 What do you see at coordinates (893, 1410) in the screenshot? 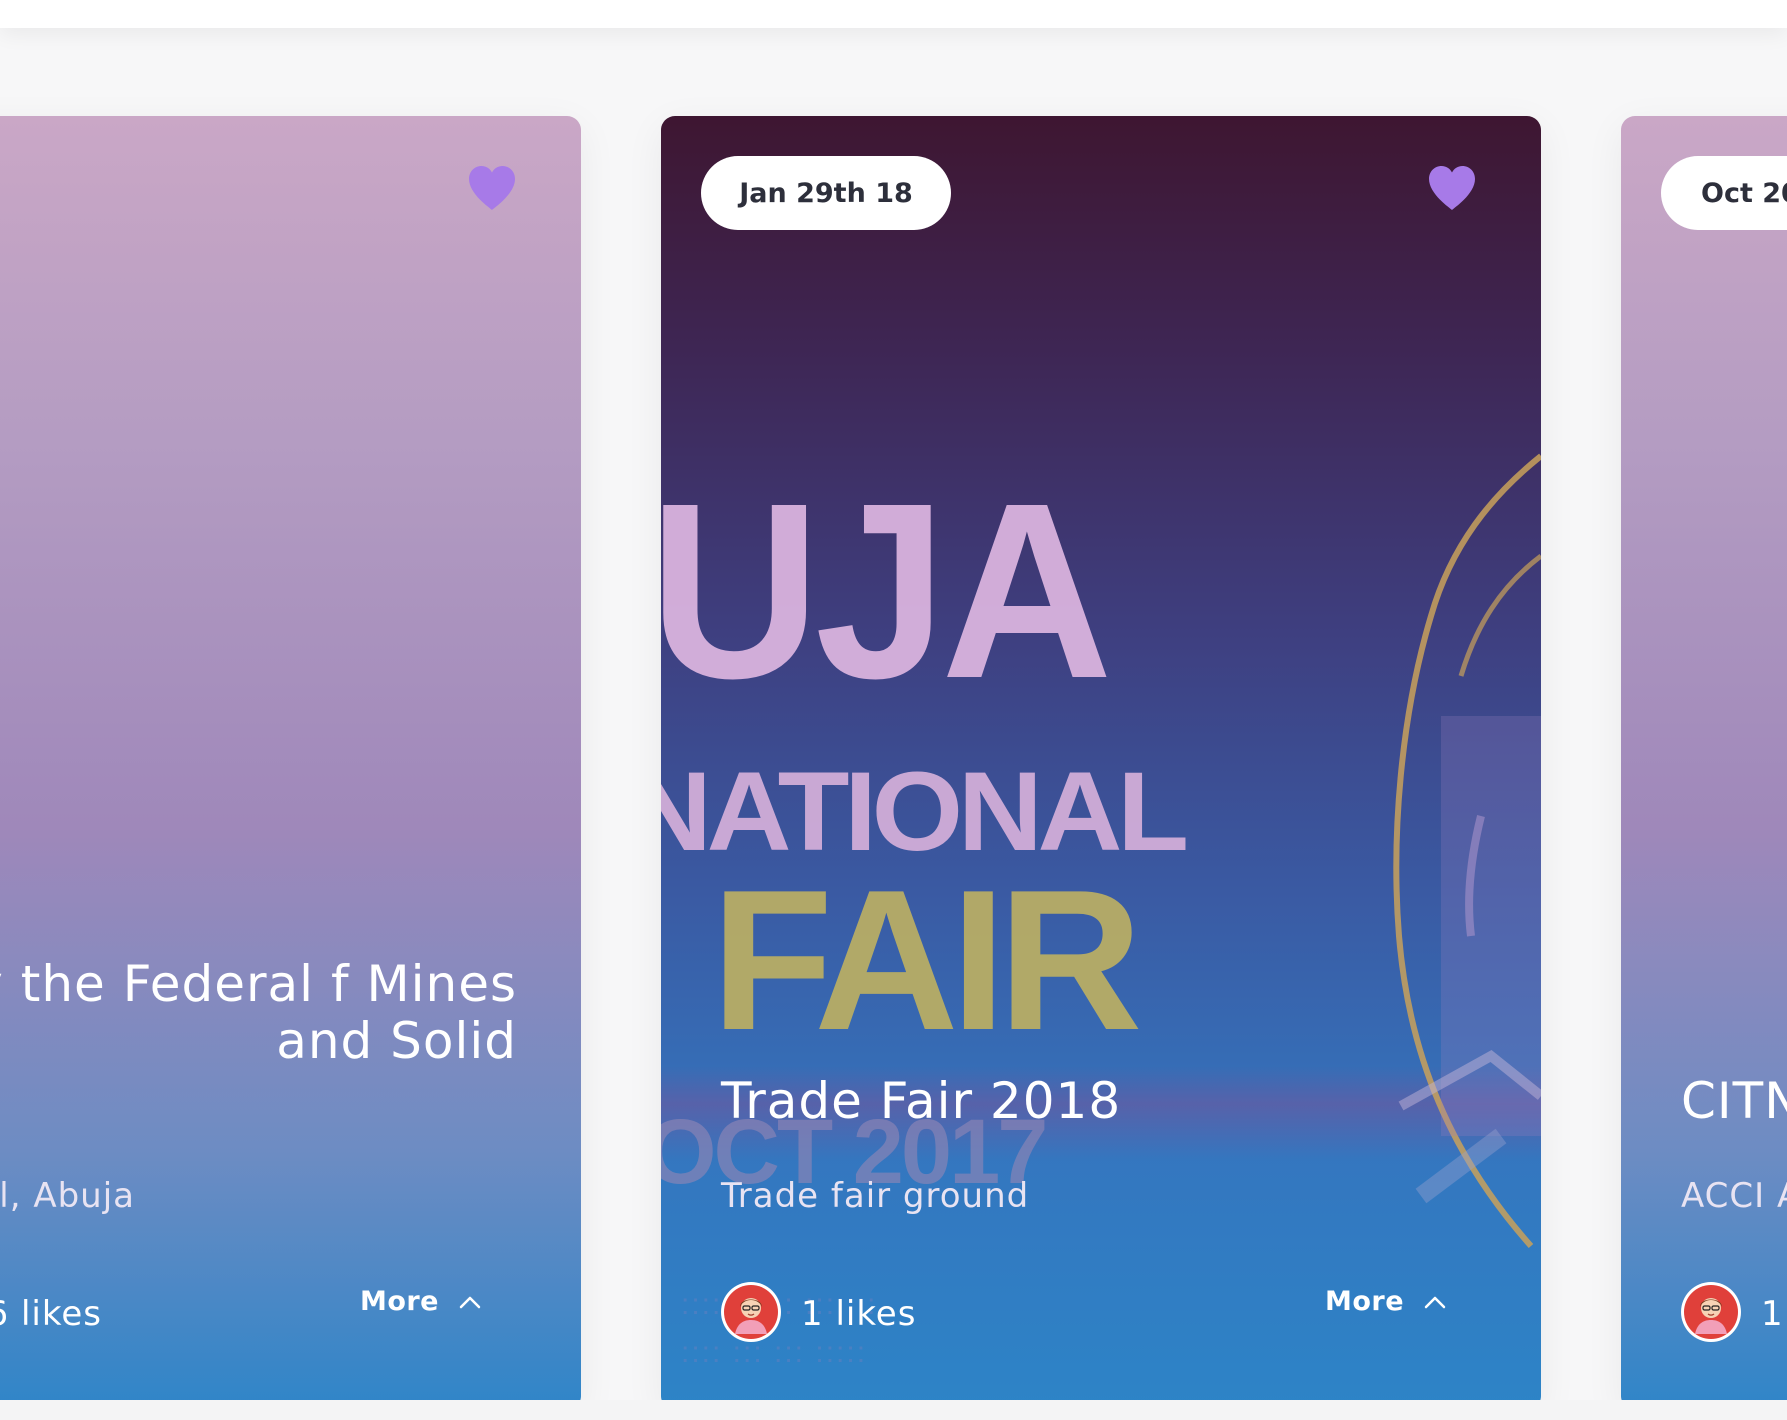
I see `page-footer-shadow` at bounding box center [893, 1410].